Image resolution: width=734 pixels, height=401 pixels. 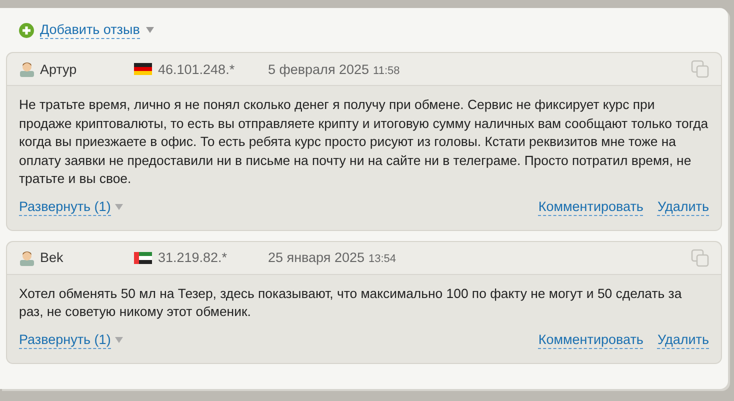 What do you see at coordinates (316, 257) in the screenshot?
I see `review-date: 25 января 2025` at bounding box center [316, 257].